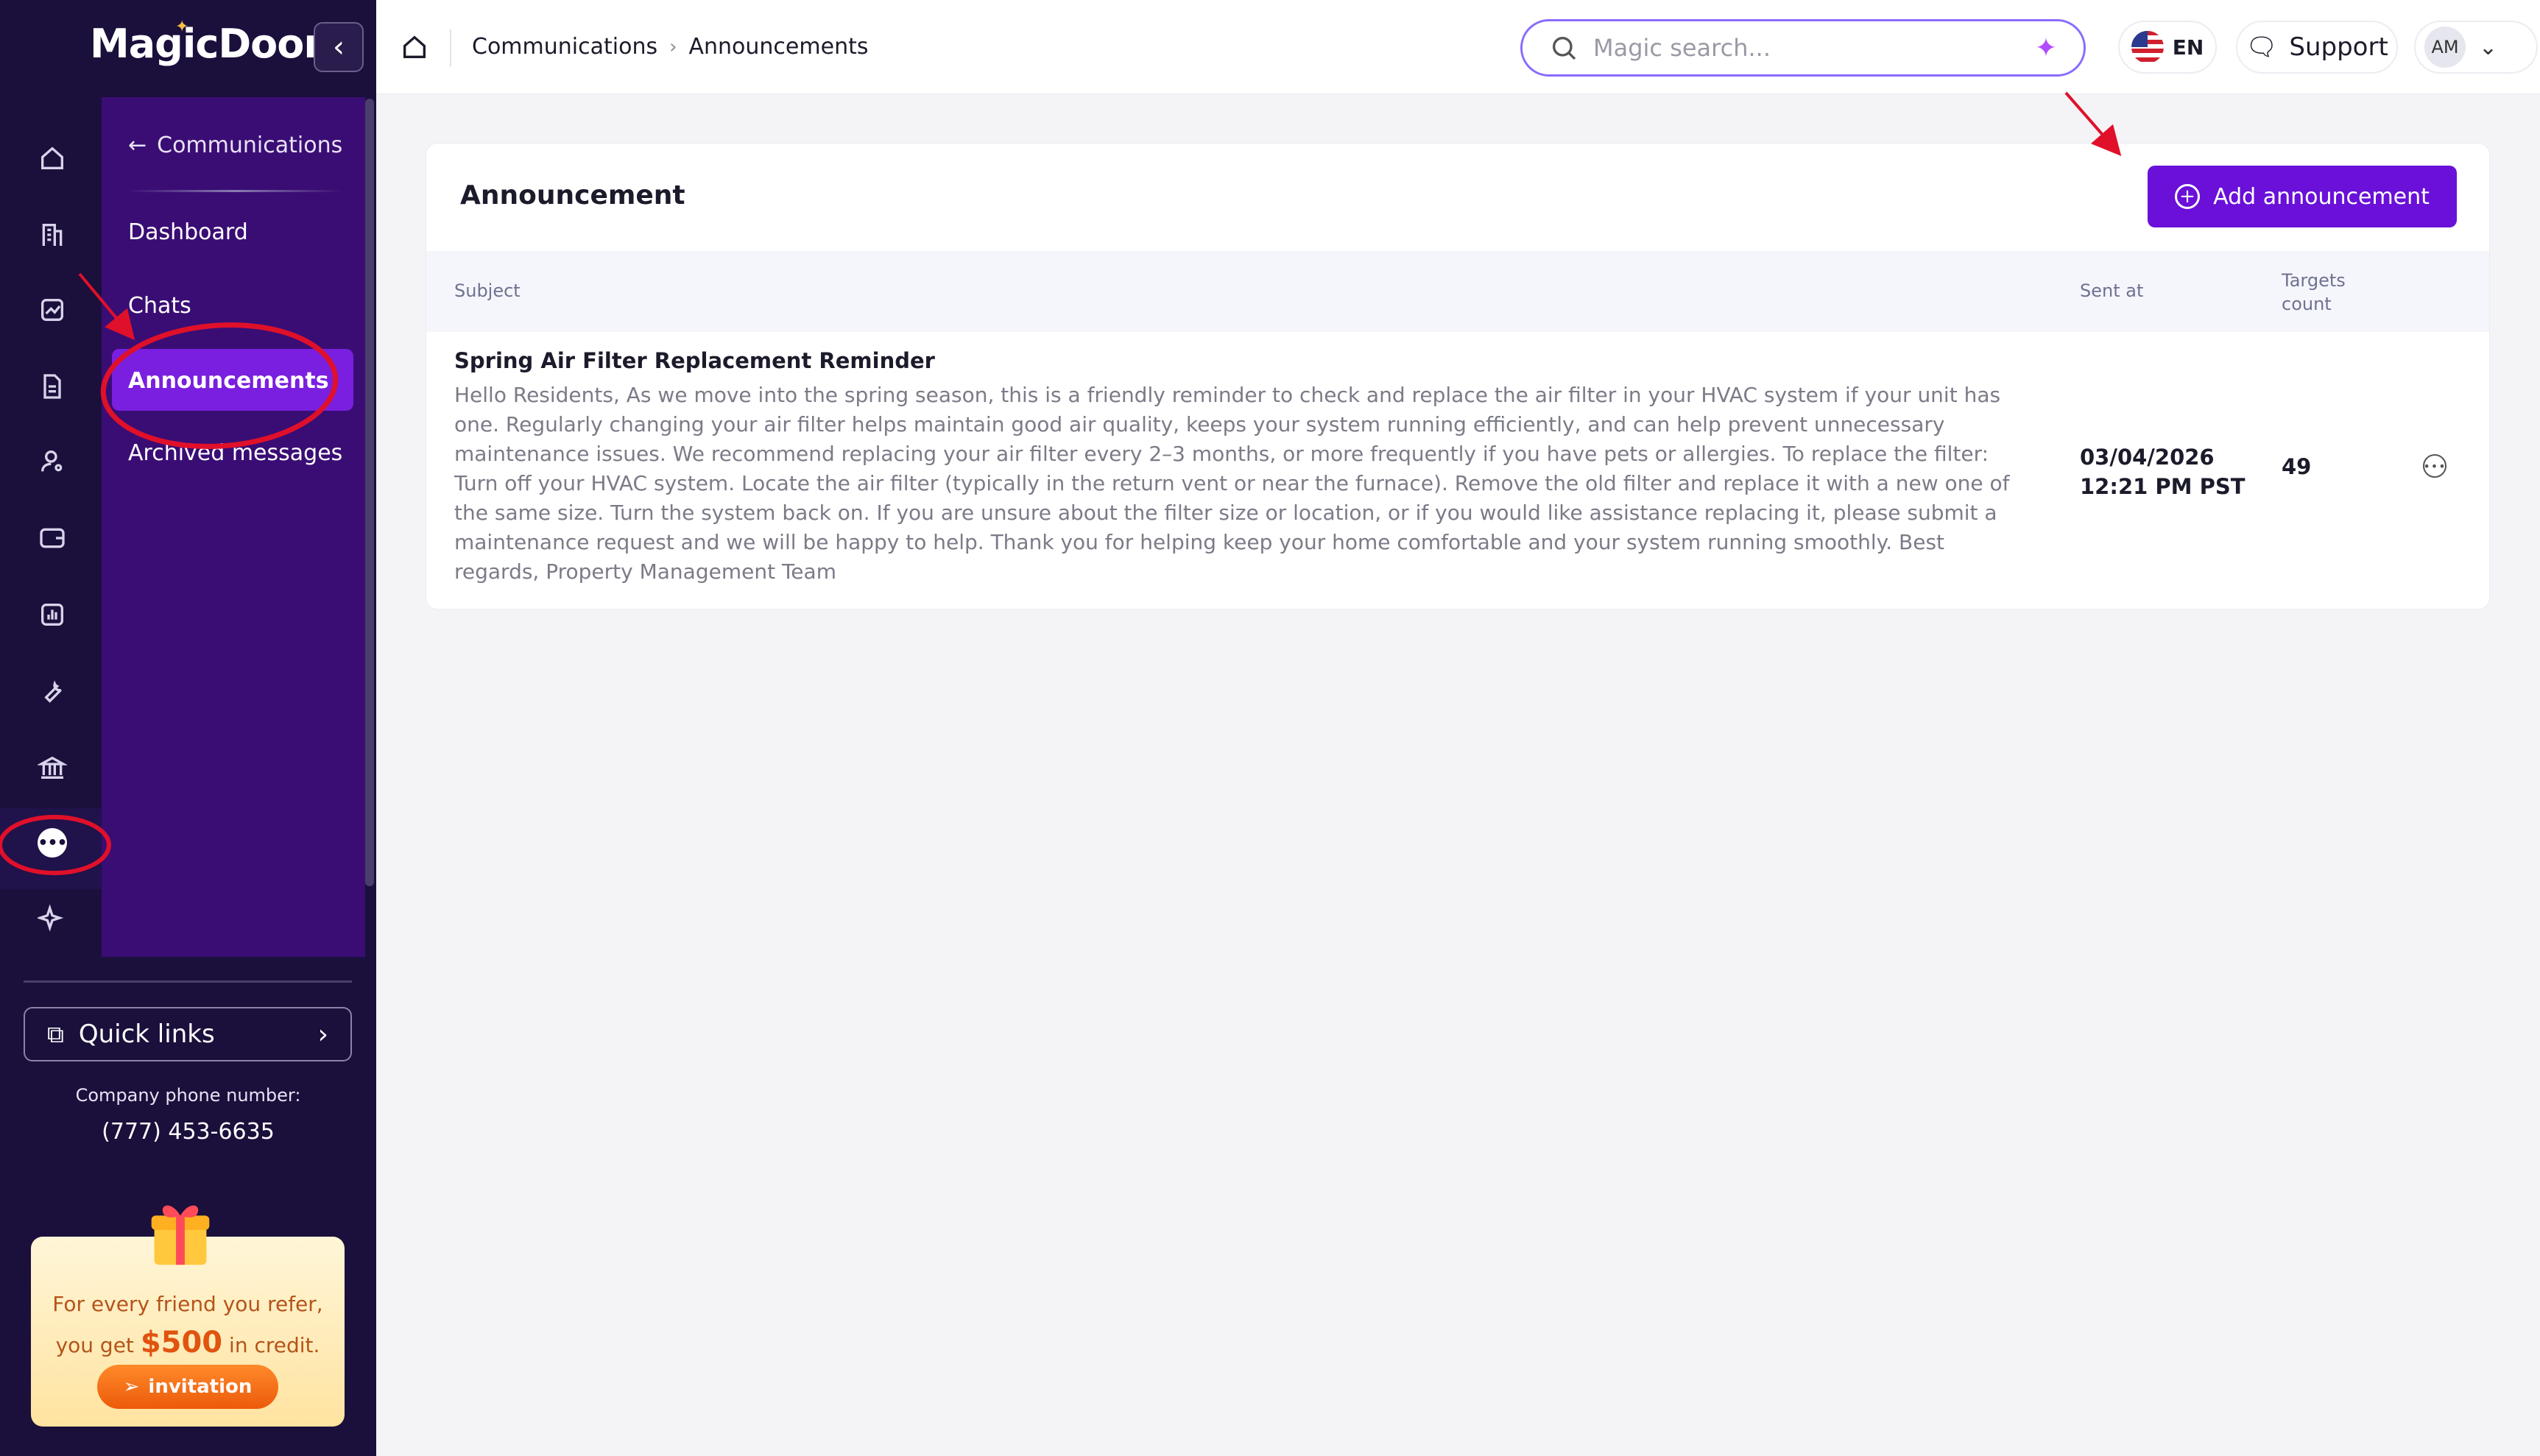 Image resolution: width=2540 pixels, height=1456 pixels. I want to click on logo-sparkle-icon: ✦, so click(181, 27).